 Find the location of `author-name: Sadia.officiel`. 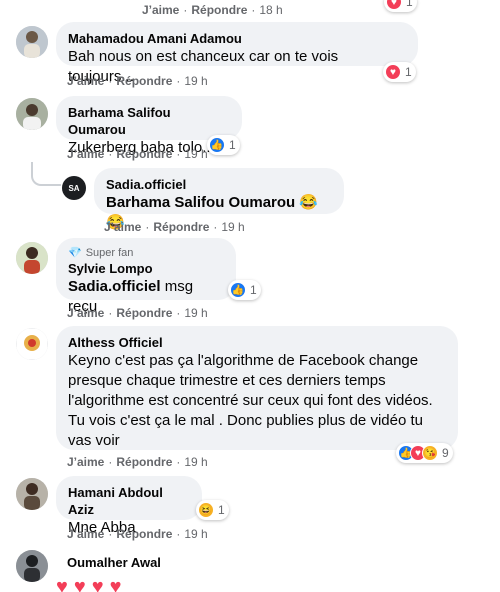

author-name: Sadia.officiel is located at coordinates (219, 184).